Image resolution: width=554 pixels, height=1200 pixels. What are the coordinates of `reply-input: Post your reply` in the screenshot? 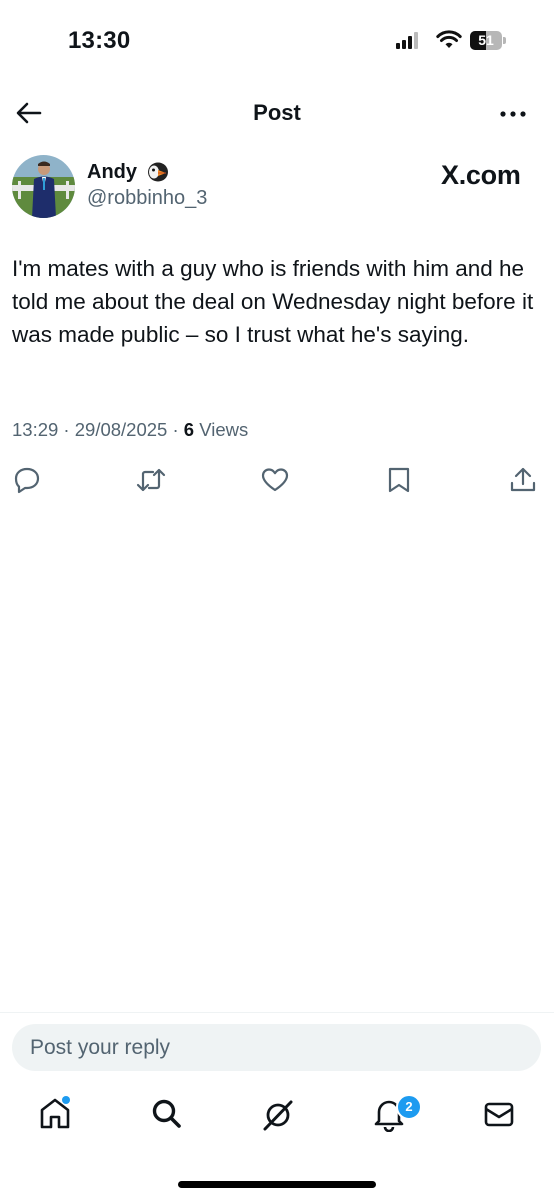 It's located at (276, 1047).